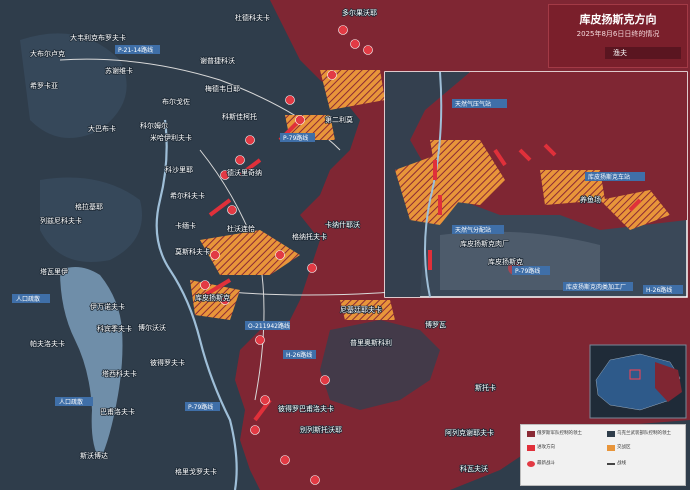  I want to click on svg-text: 库皮扬斯克肉厂, so click(484, 243).